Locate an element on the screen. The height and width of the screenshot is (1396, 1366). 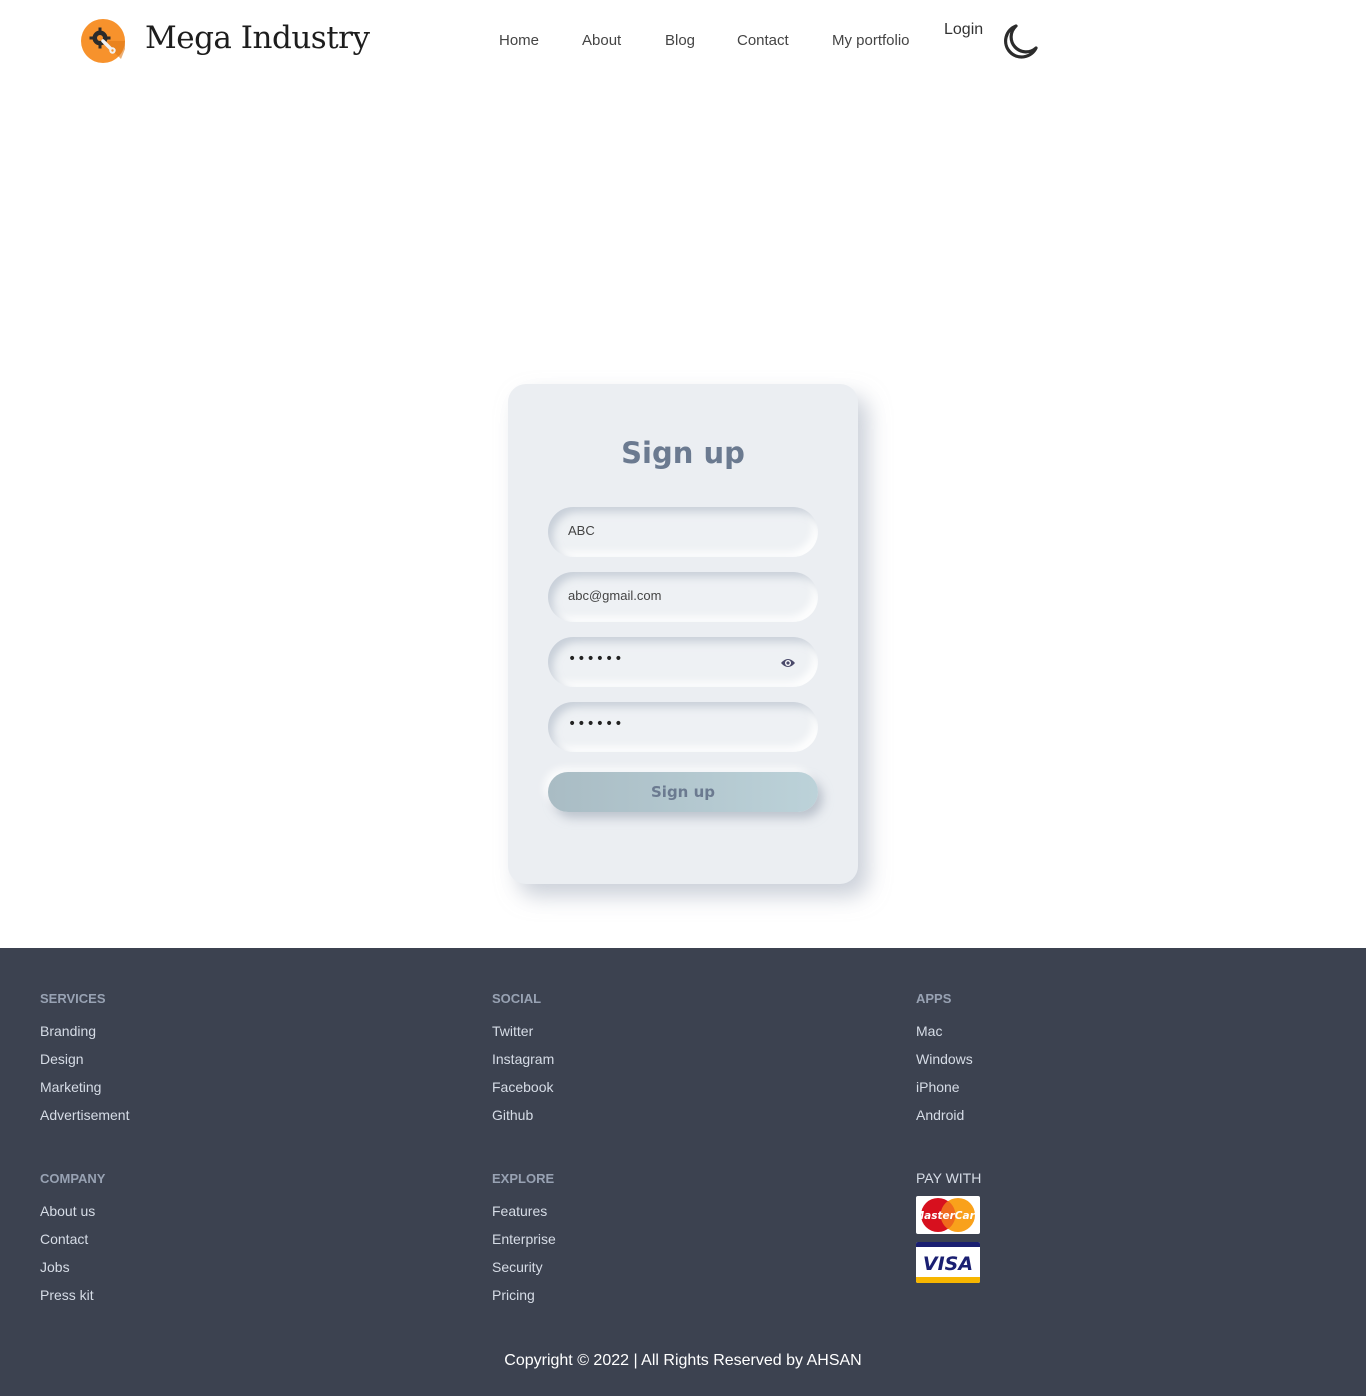
footer-link: Twitter is located at coordinates (523, 1037).